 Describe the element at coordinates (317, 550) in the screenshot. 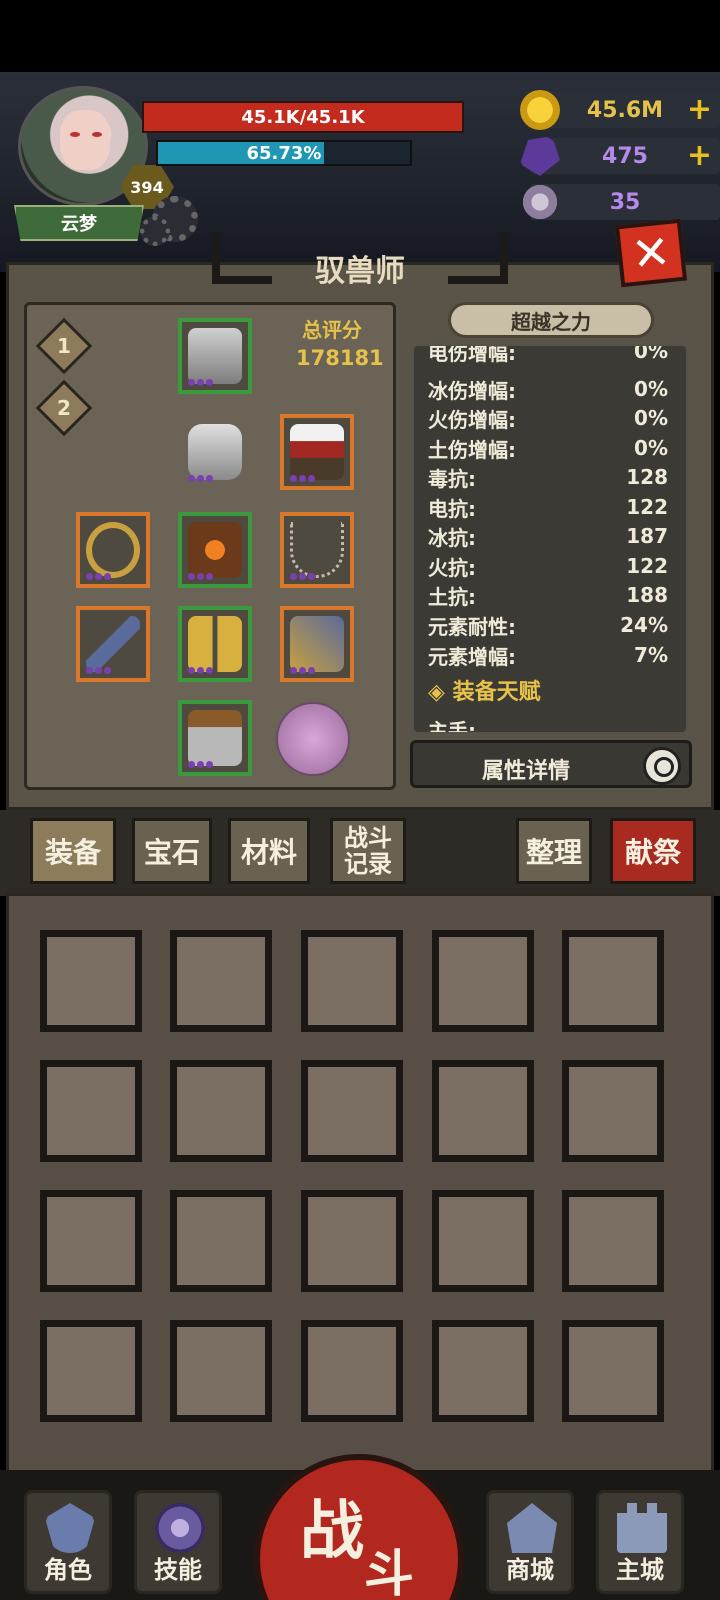

I see `necklace-slot` at that location.